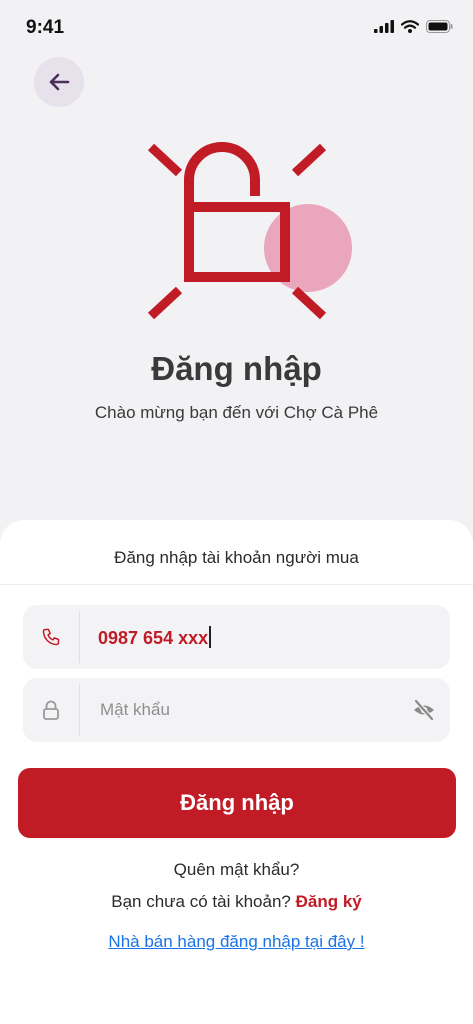  I want to click on battery-icon, so click(439, 26).